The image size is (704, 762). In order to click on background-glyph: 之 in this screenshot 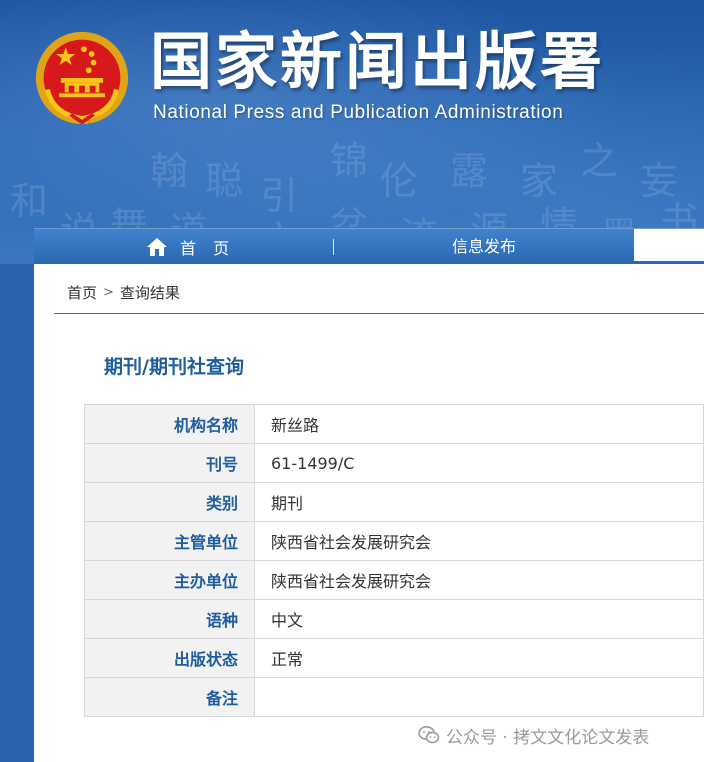, I will do `click(599, 161)`.